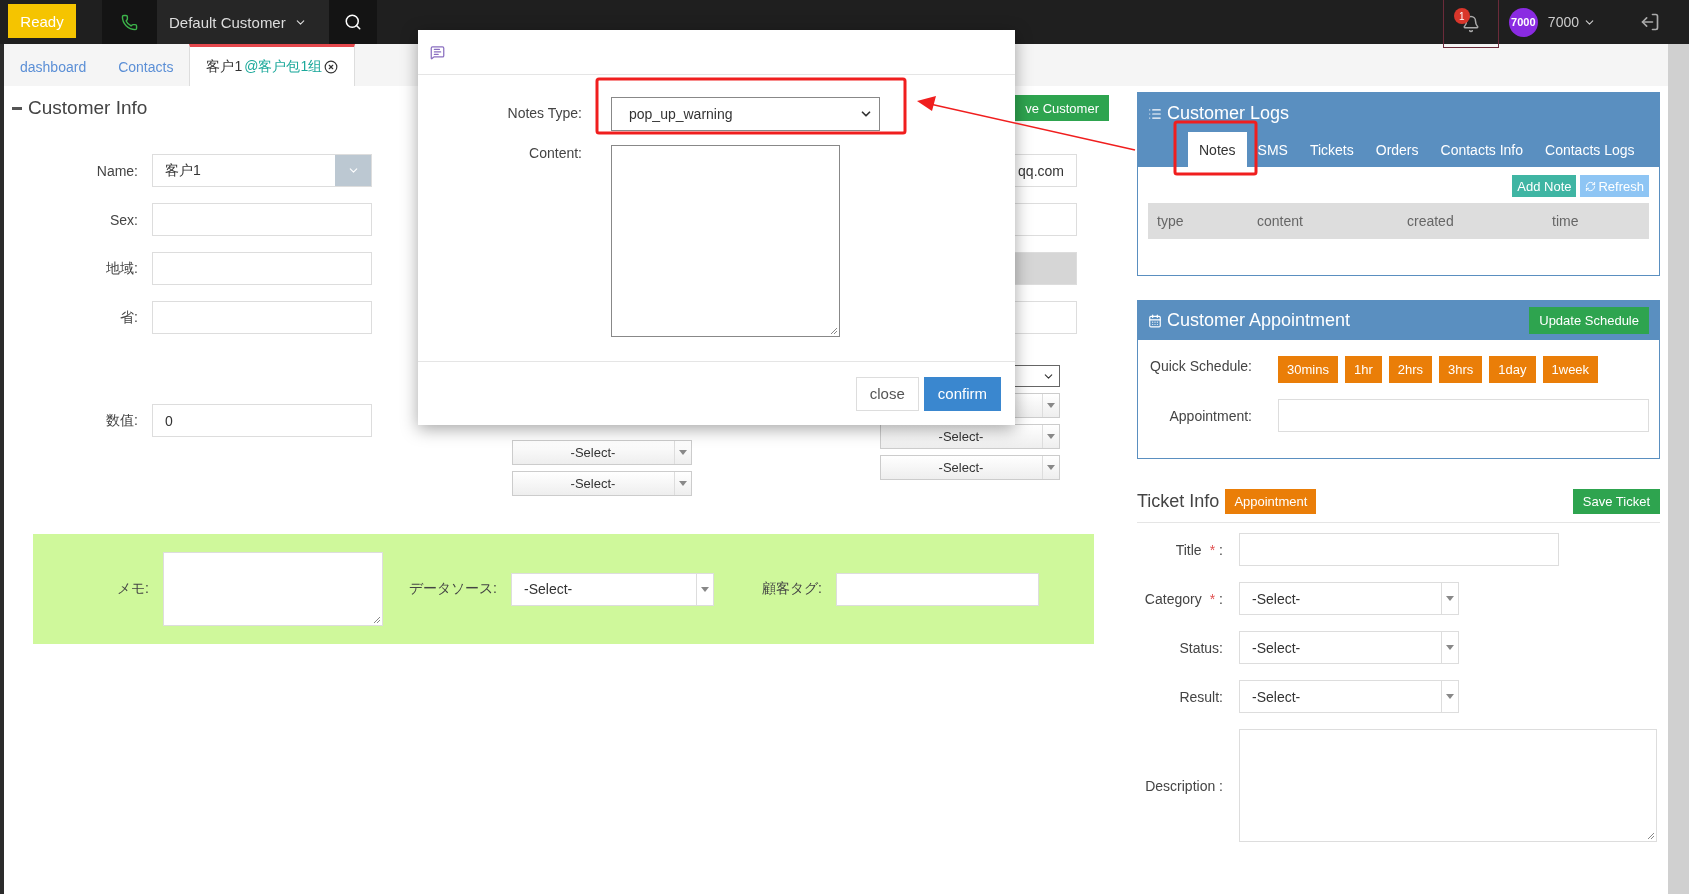 The height and width of the screenshot is (894, 1689). Describe the element at coordinates (122, 268) in the screenshot. I see `field-label: 地域:` at that location.